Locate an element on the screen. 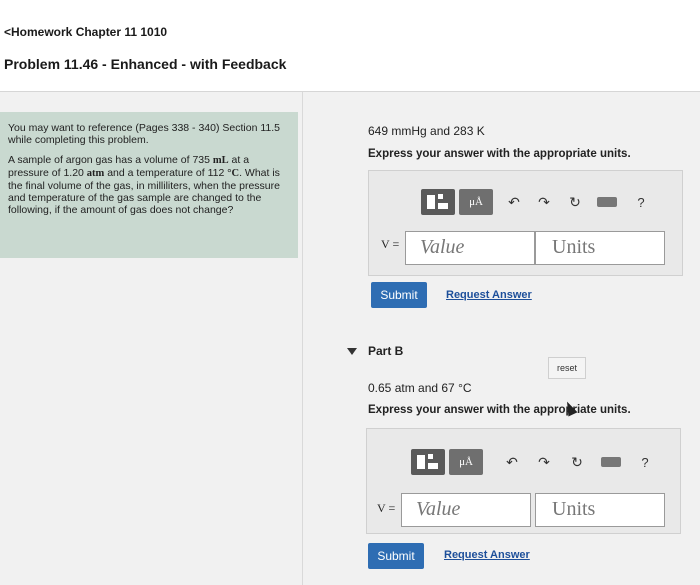 The height and width of the screenshot is (585, 700). part-b-value-input: Value is located at coordinates (466, 510).